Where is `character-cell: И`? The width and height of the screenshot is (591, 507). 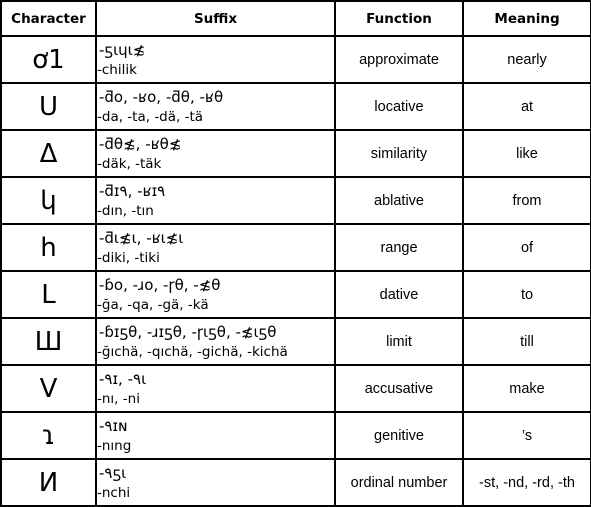 character-cell: И is located at coordinates (48, 482).